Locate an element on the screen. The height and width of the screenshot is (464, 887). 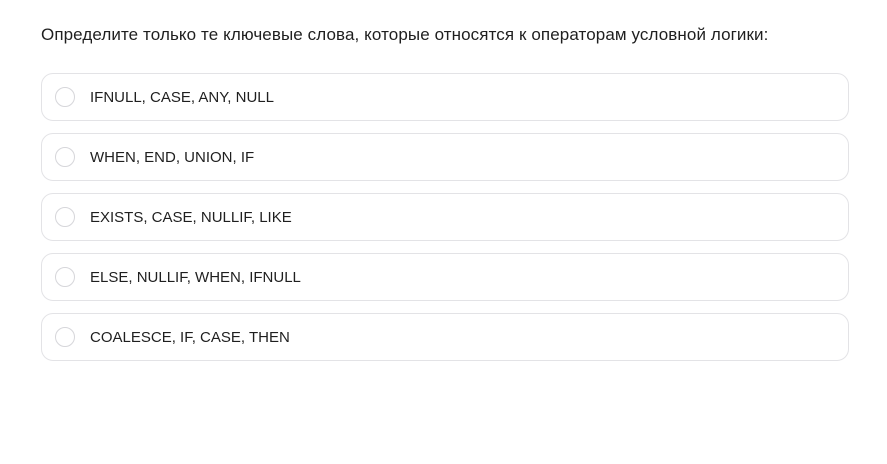
answer-option: IFNULL, CASE, ANY, NULL is located at coordinates (445, 97).